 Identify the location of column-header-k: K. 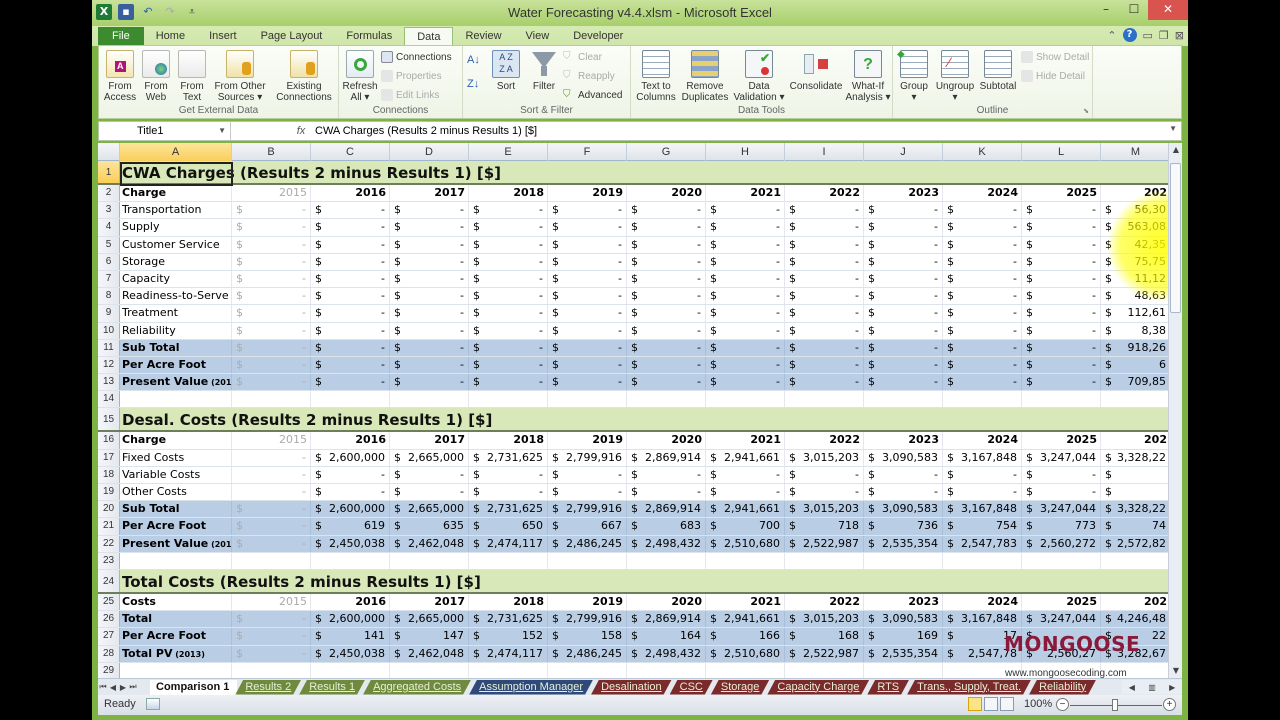
(982, 152).